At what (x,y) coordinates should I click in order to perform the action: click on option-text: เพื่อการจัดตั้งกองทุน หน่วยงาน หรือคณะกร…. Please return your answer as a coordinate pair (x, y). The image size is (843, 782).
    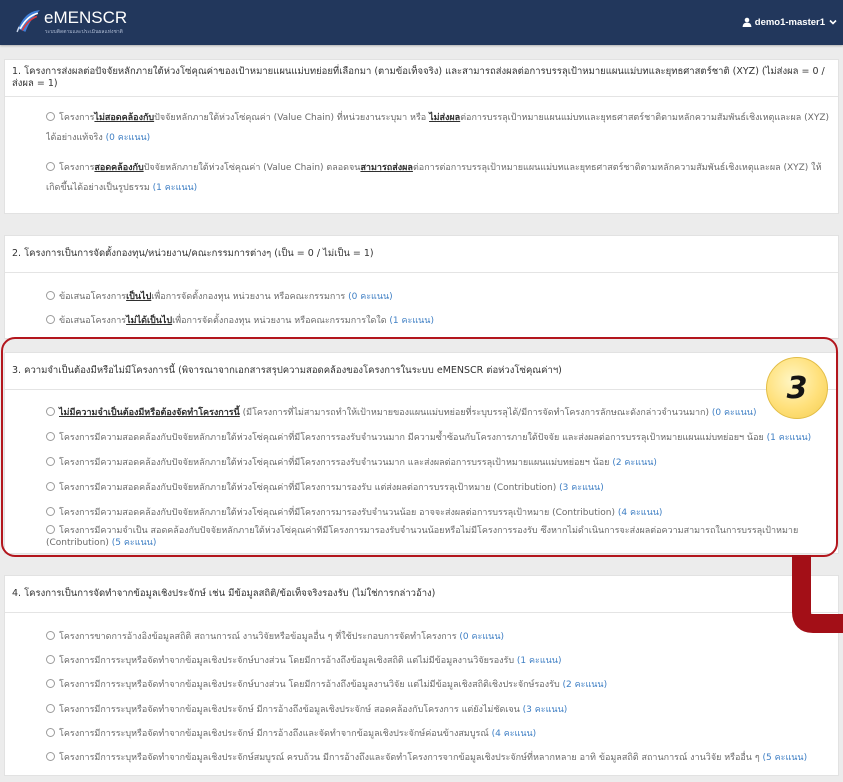
    Looking at the image, I should click on (250, 297).